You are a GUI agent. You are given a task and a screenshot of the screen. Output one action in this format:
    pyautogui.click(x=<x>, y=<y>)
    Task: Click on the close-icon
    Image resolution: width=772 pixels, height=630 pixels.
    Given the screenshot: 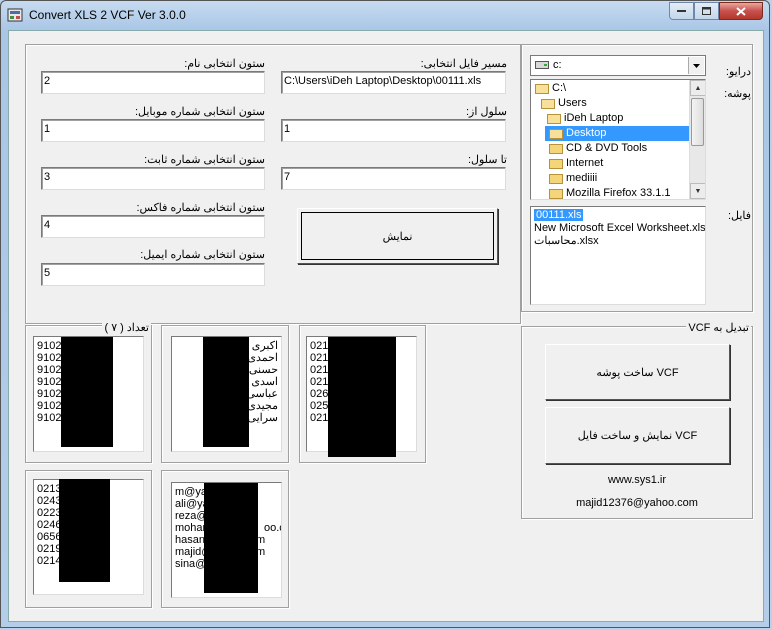 What is the action you would take?
    pyautogui.click(x=741, y=11)
    